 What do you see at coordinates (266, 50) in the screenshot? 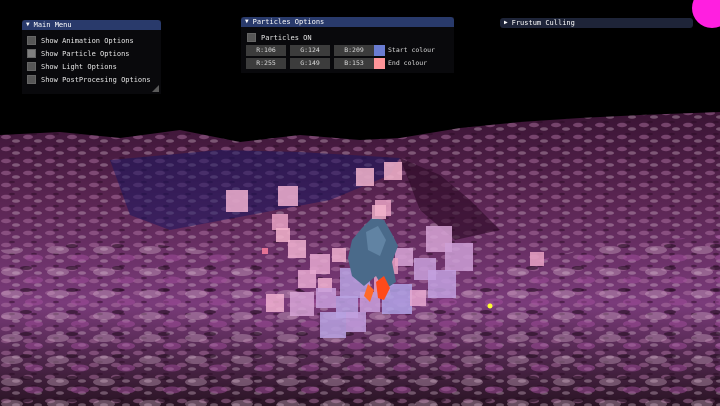
I see `start-r-field: R:106` at bounding box center [266, 50].